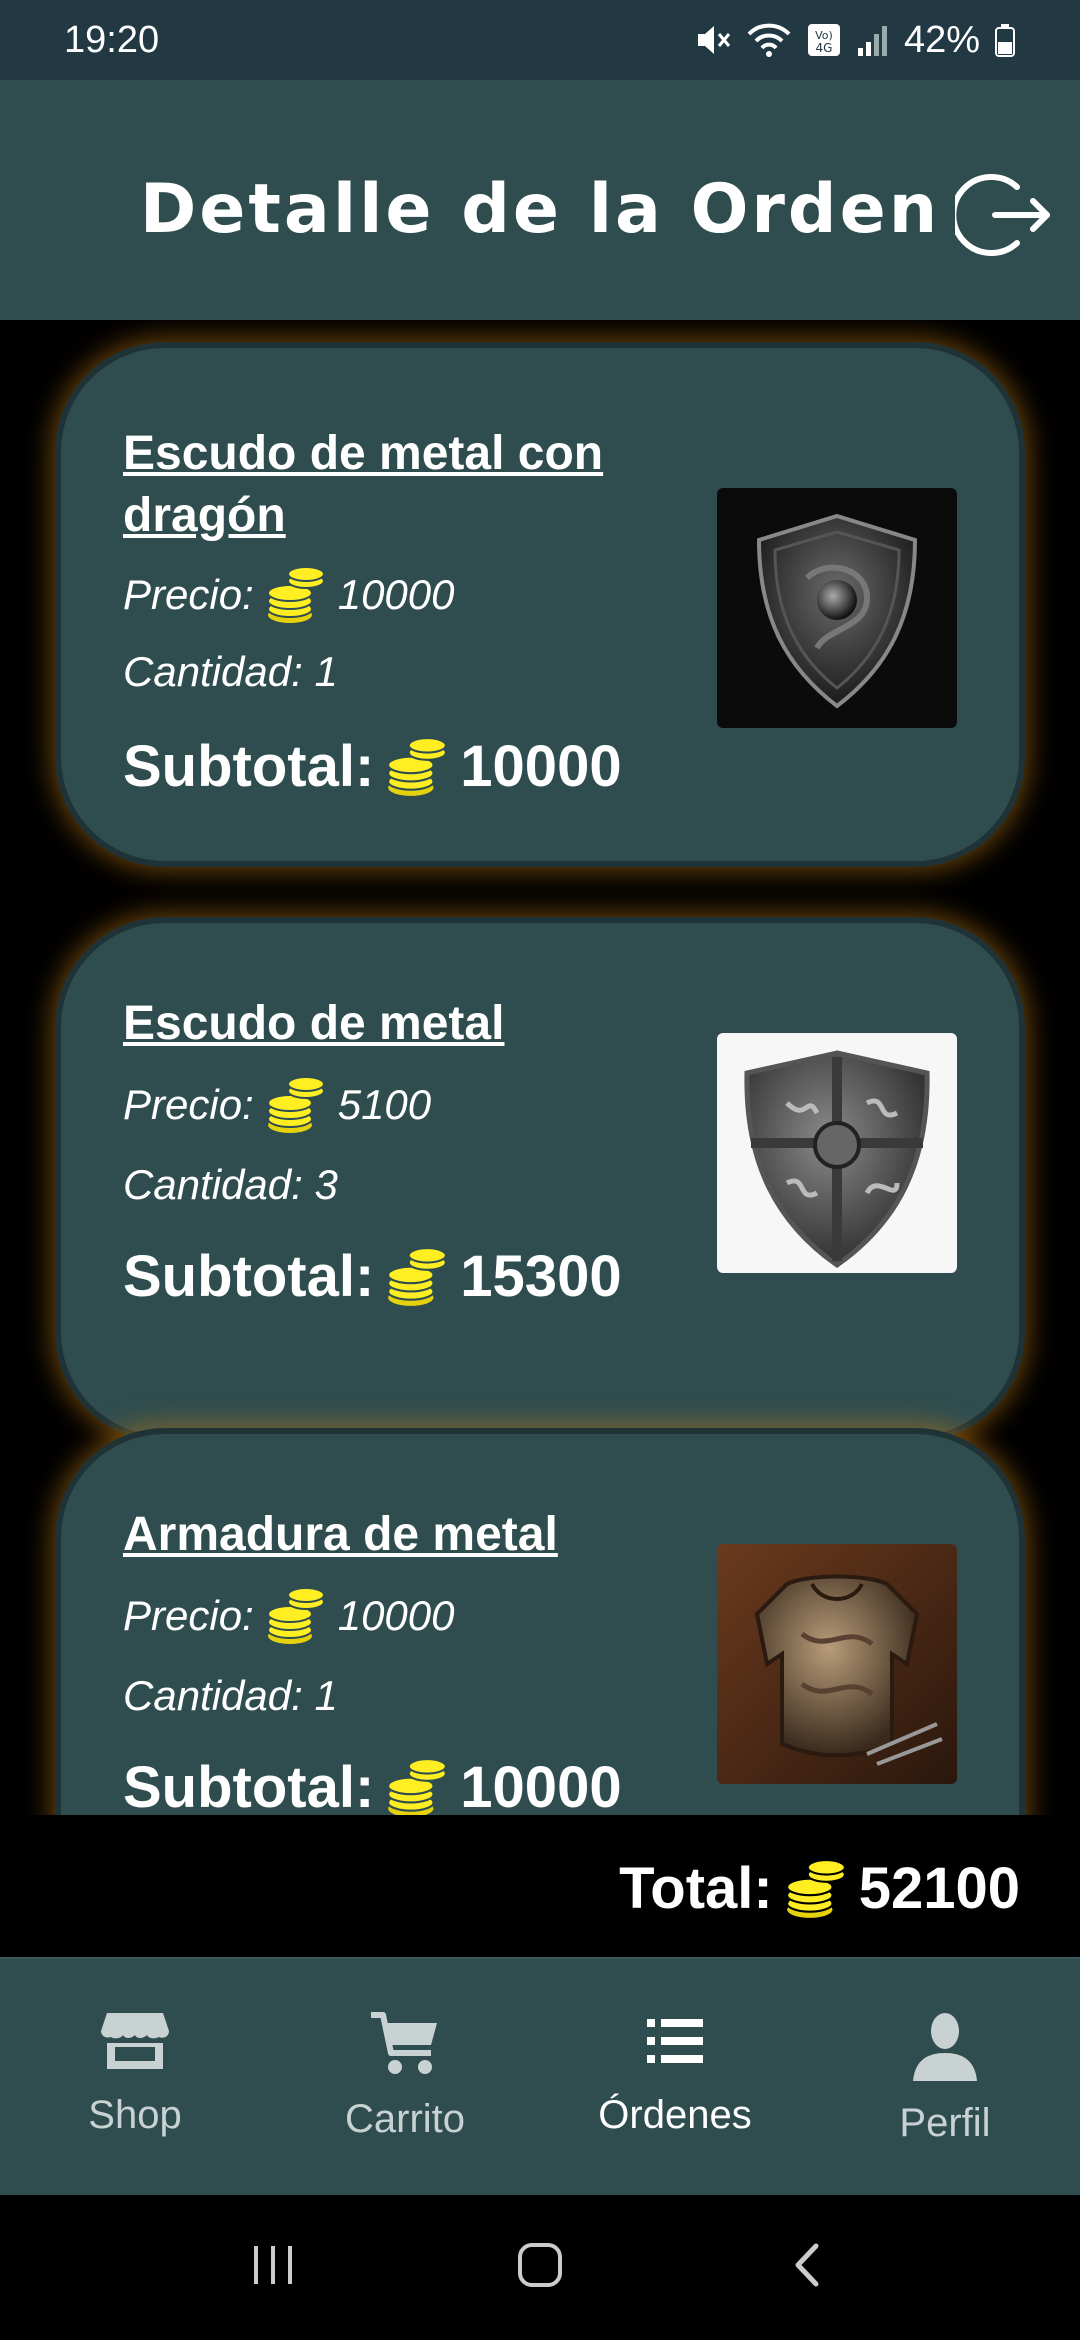  What do you see at coordinates (541, 1276) in the screenshot?
I see `subtotal-value: 15300` at bounding box center [541, 1276].